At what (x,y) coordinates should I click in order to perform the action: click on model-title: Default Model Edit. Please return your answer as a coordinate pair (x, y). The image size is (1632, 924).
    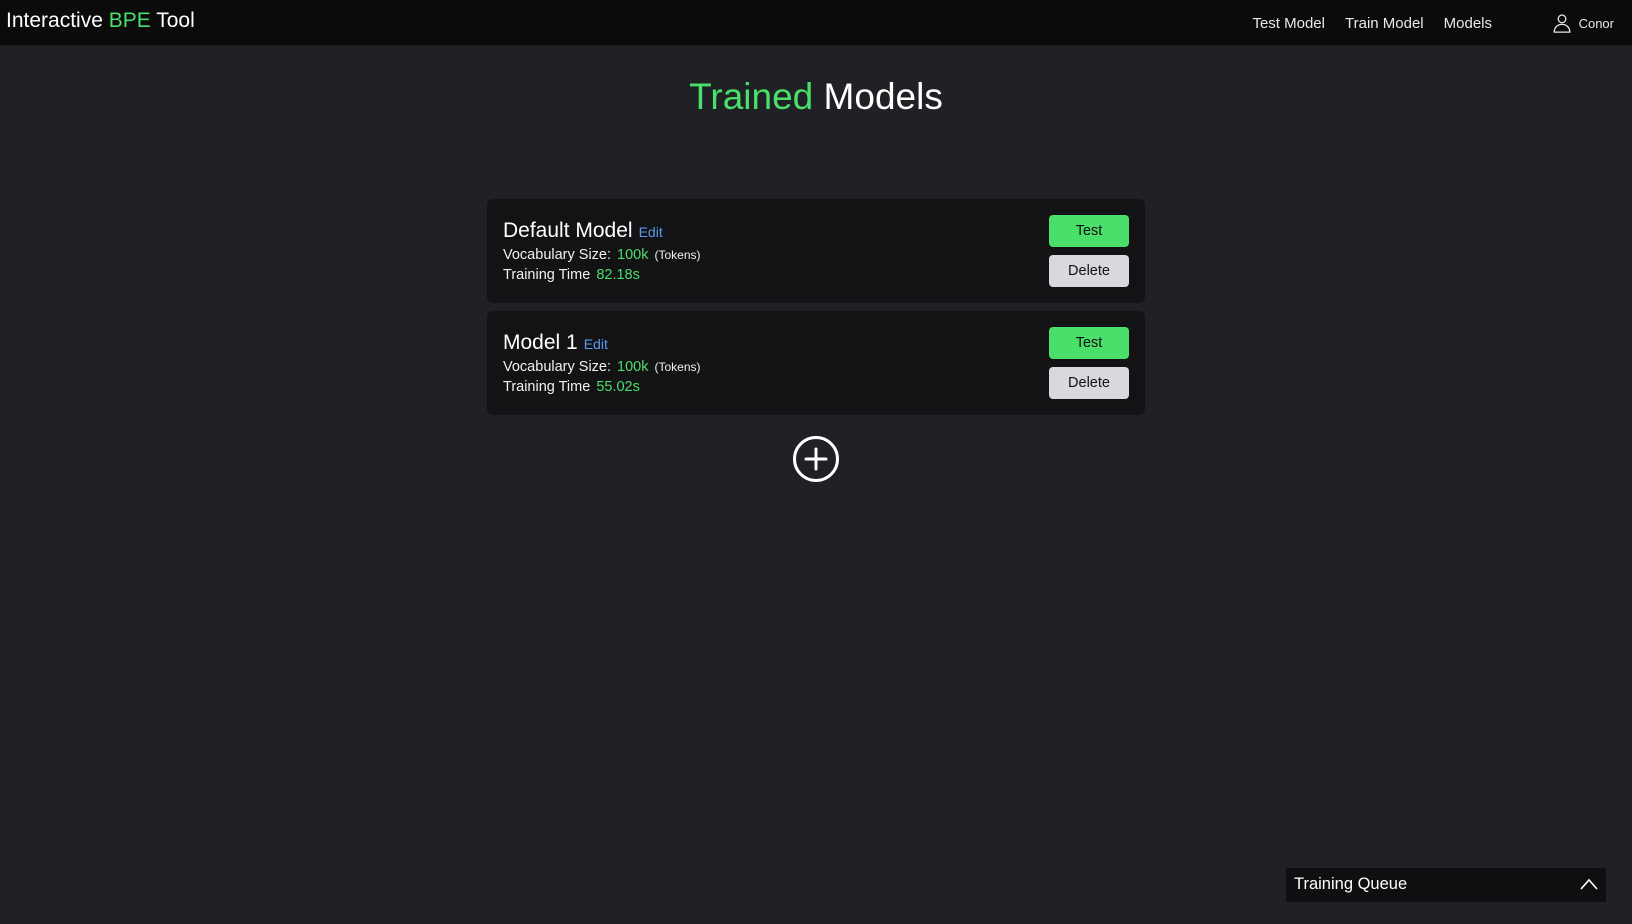
    Looking at the image, I should click on (583, 231).